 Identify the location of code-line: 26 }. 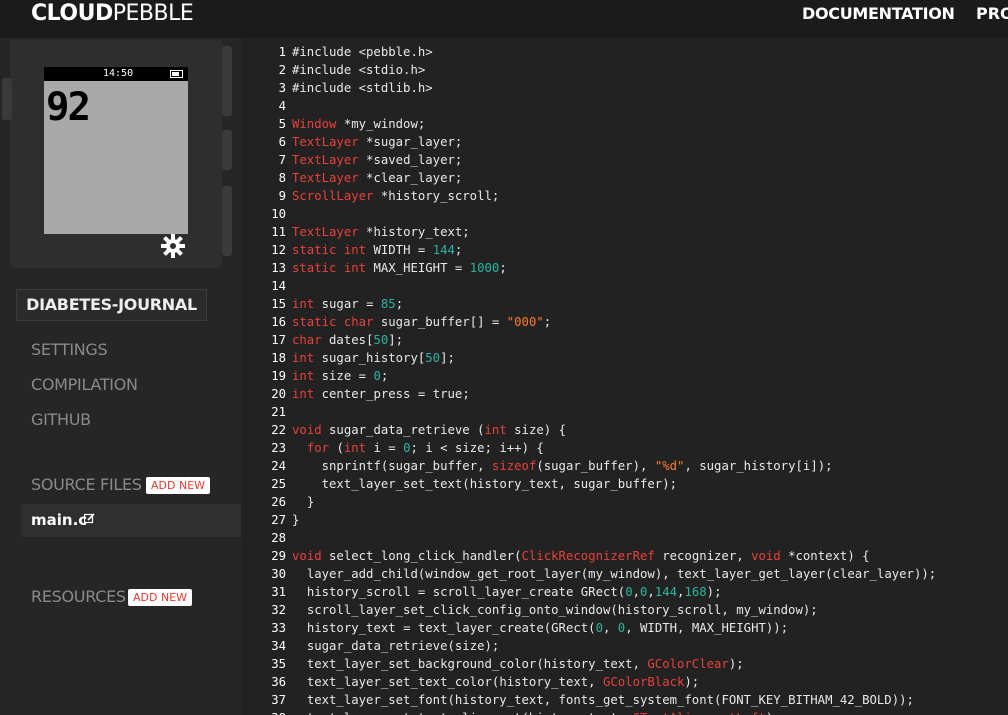
(624, 502).